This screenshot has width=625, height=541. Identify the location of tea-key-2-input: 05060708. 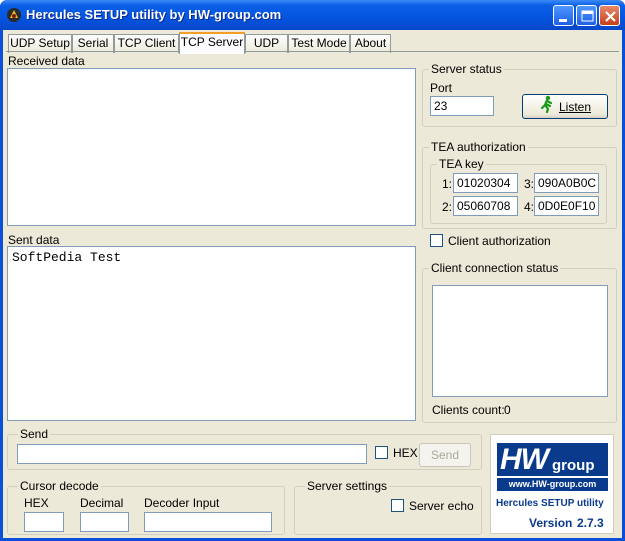
(485, 206).